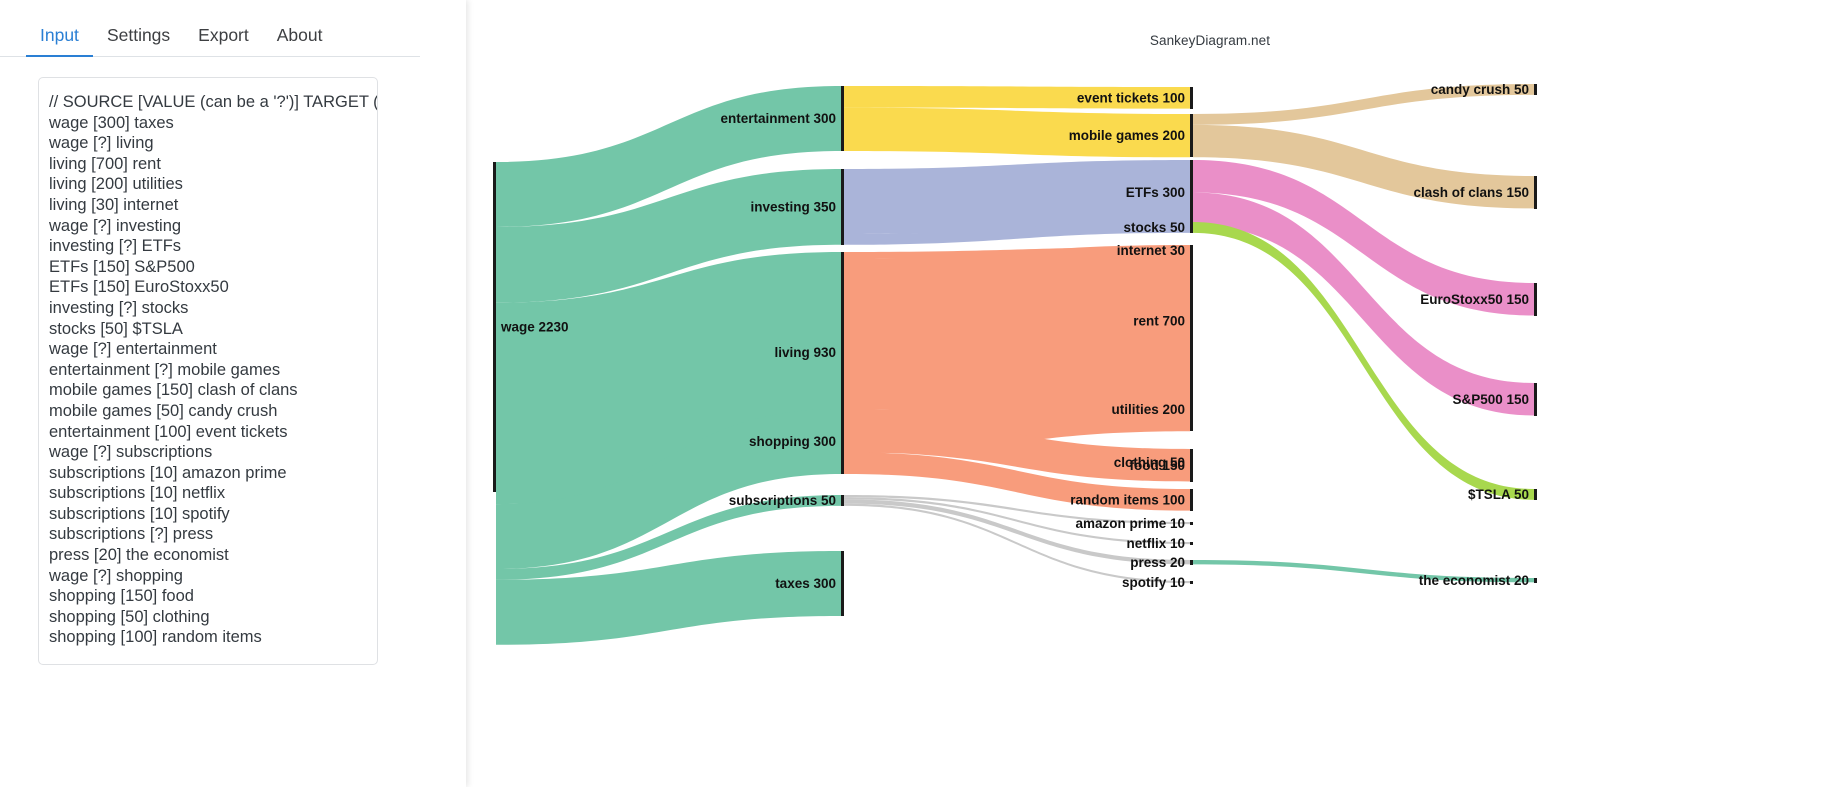 The height and width of the screenshot is (787, 1828). I want to click on tab-input: Input, so click(59, 41).